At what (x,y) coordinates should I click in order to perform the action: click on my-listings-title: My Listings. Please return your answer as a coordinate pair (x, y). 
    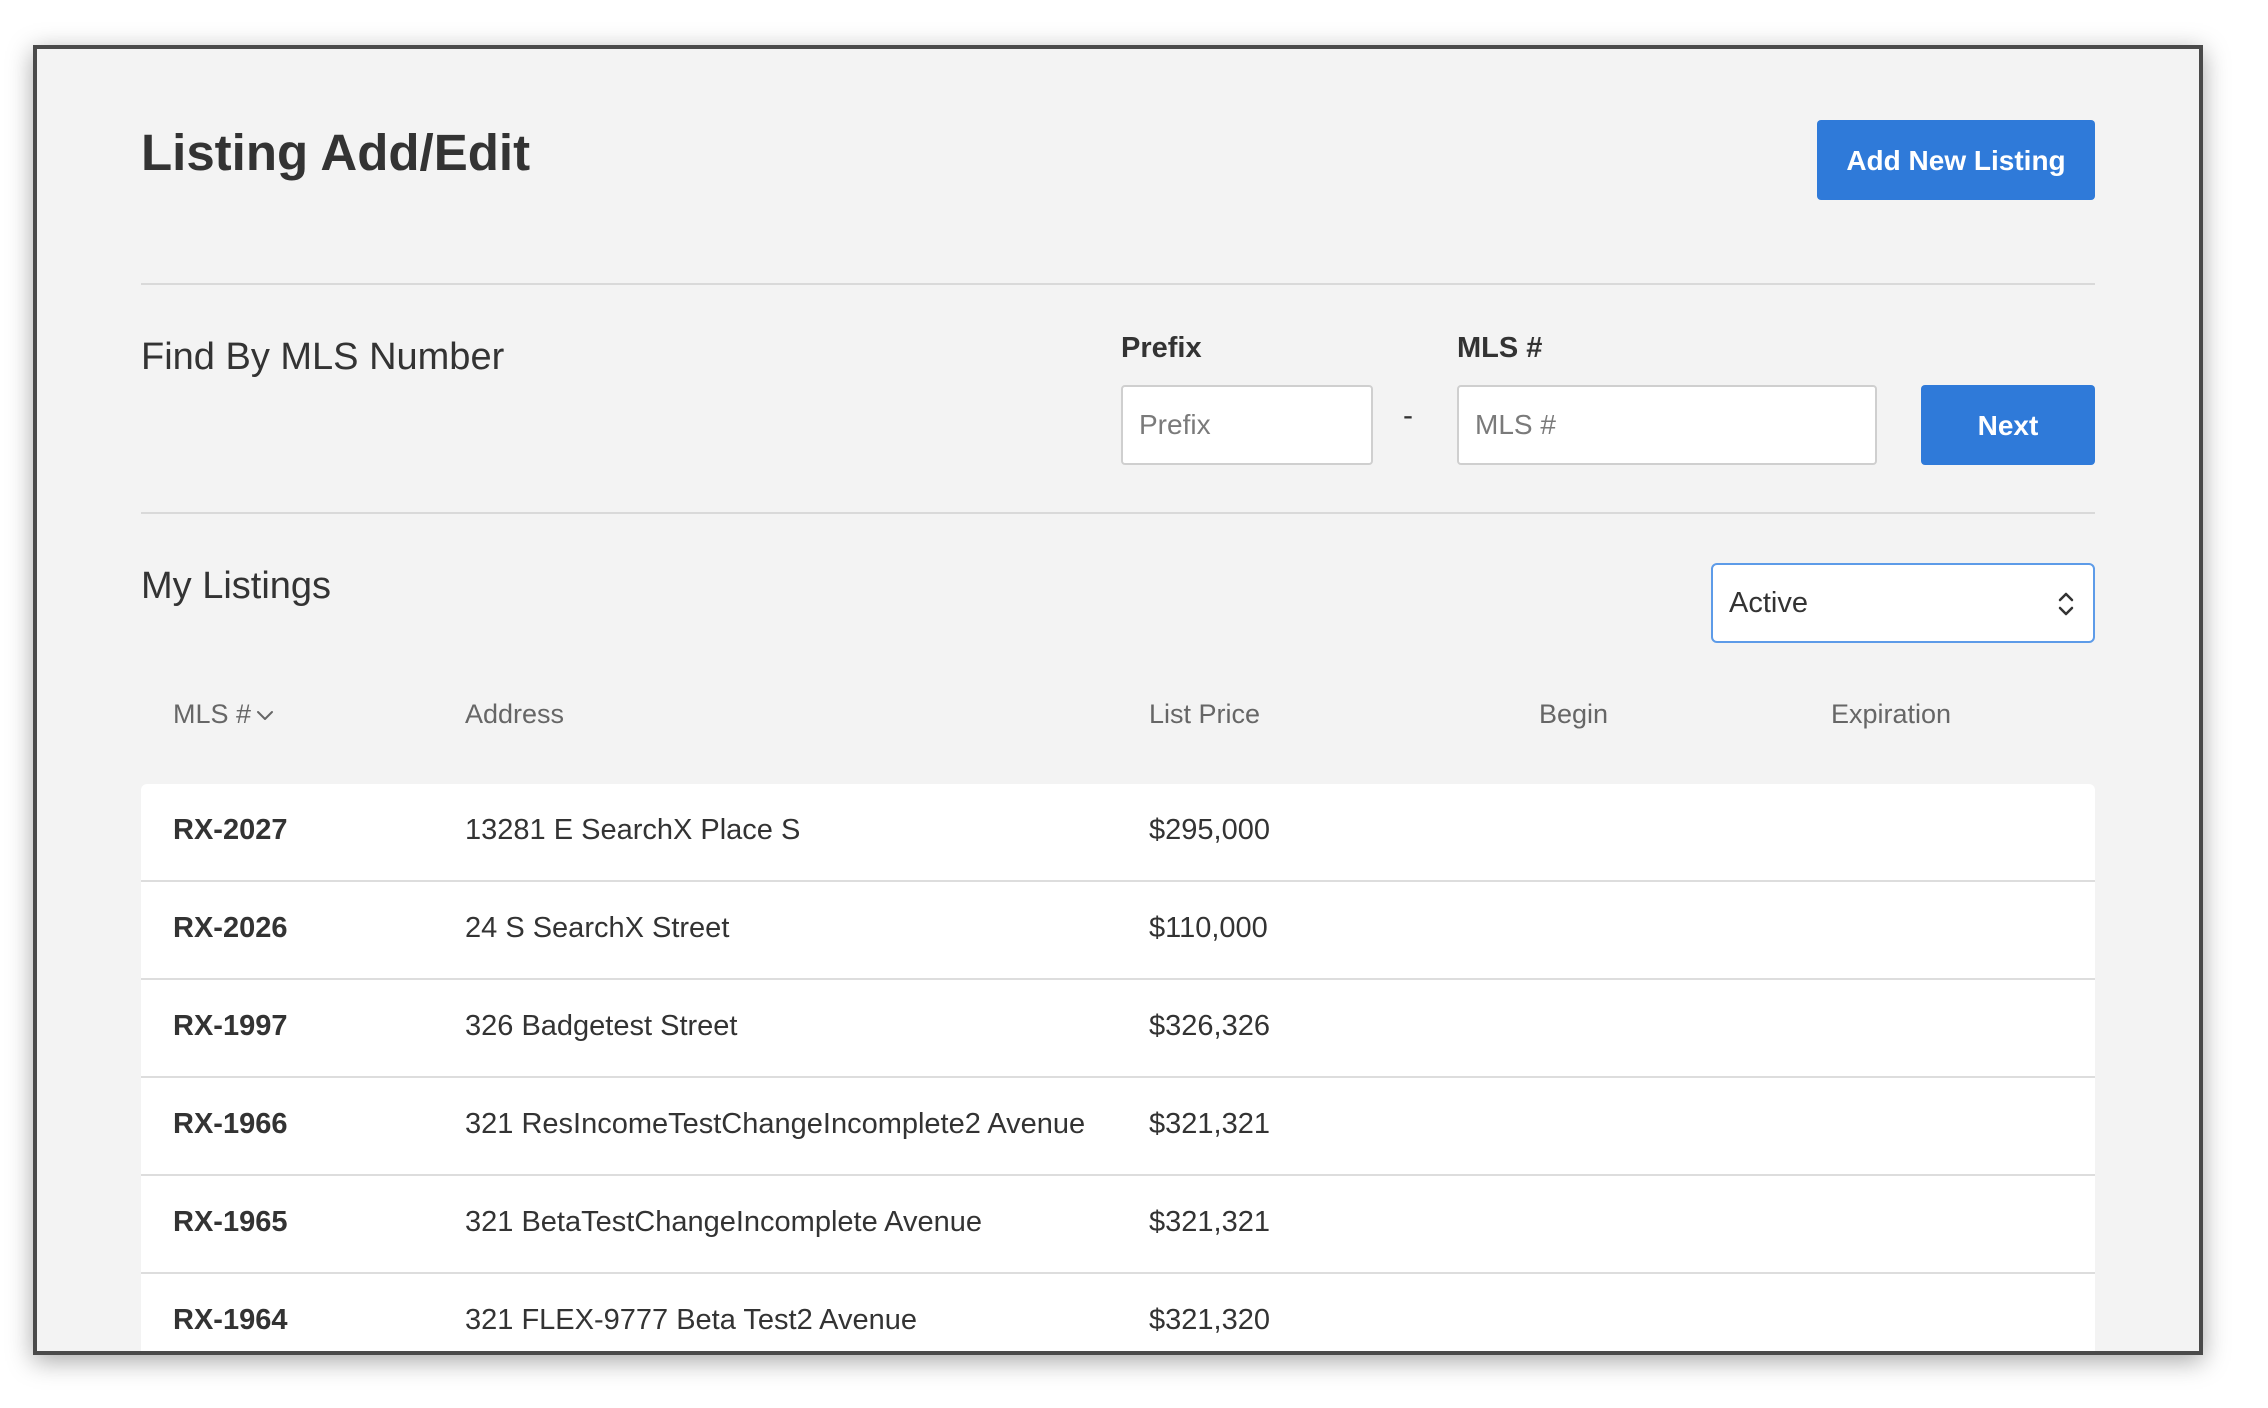
    Looking at the image, I should click on (236, 586).